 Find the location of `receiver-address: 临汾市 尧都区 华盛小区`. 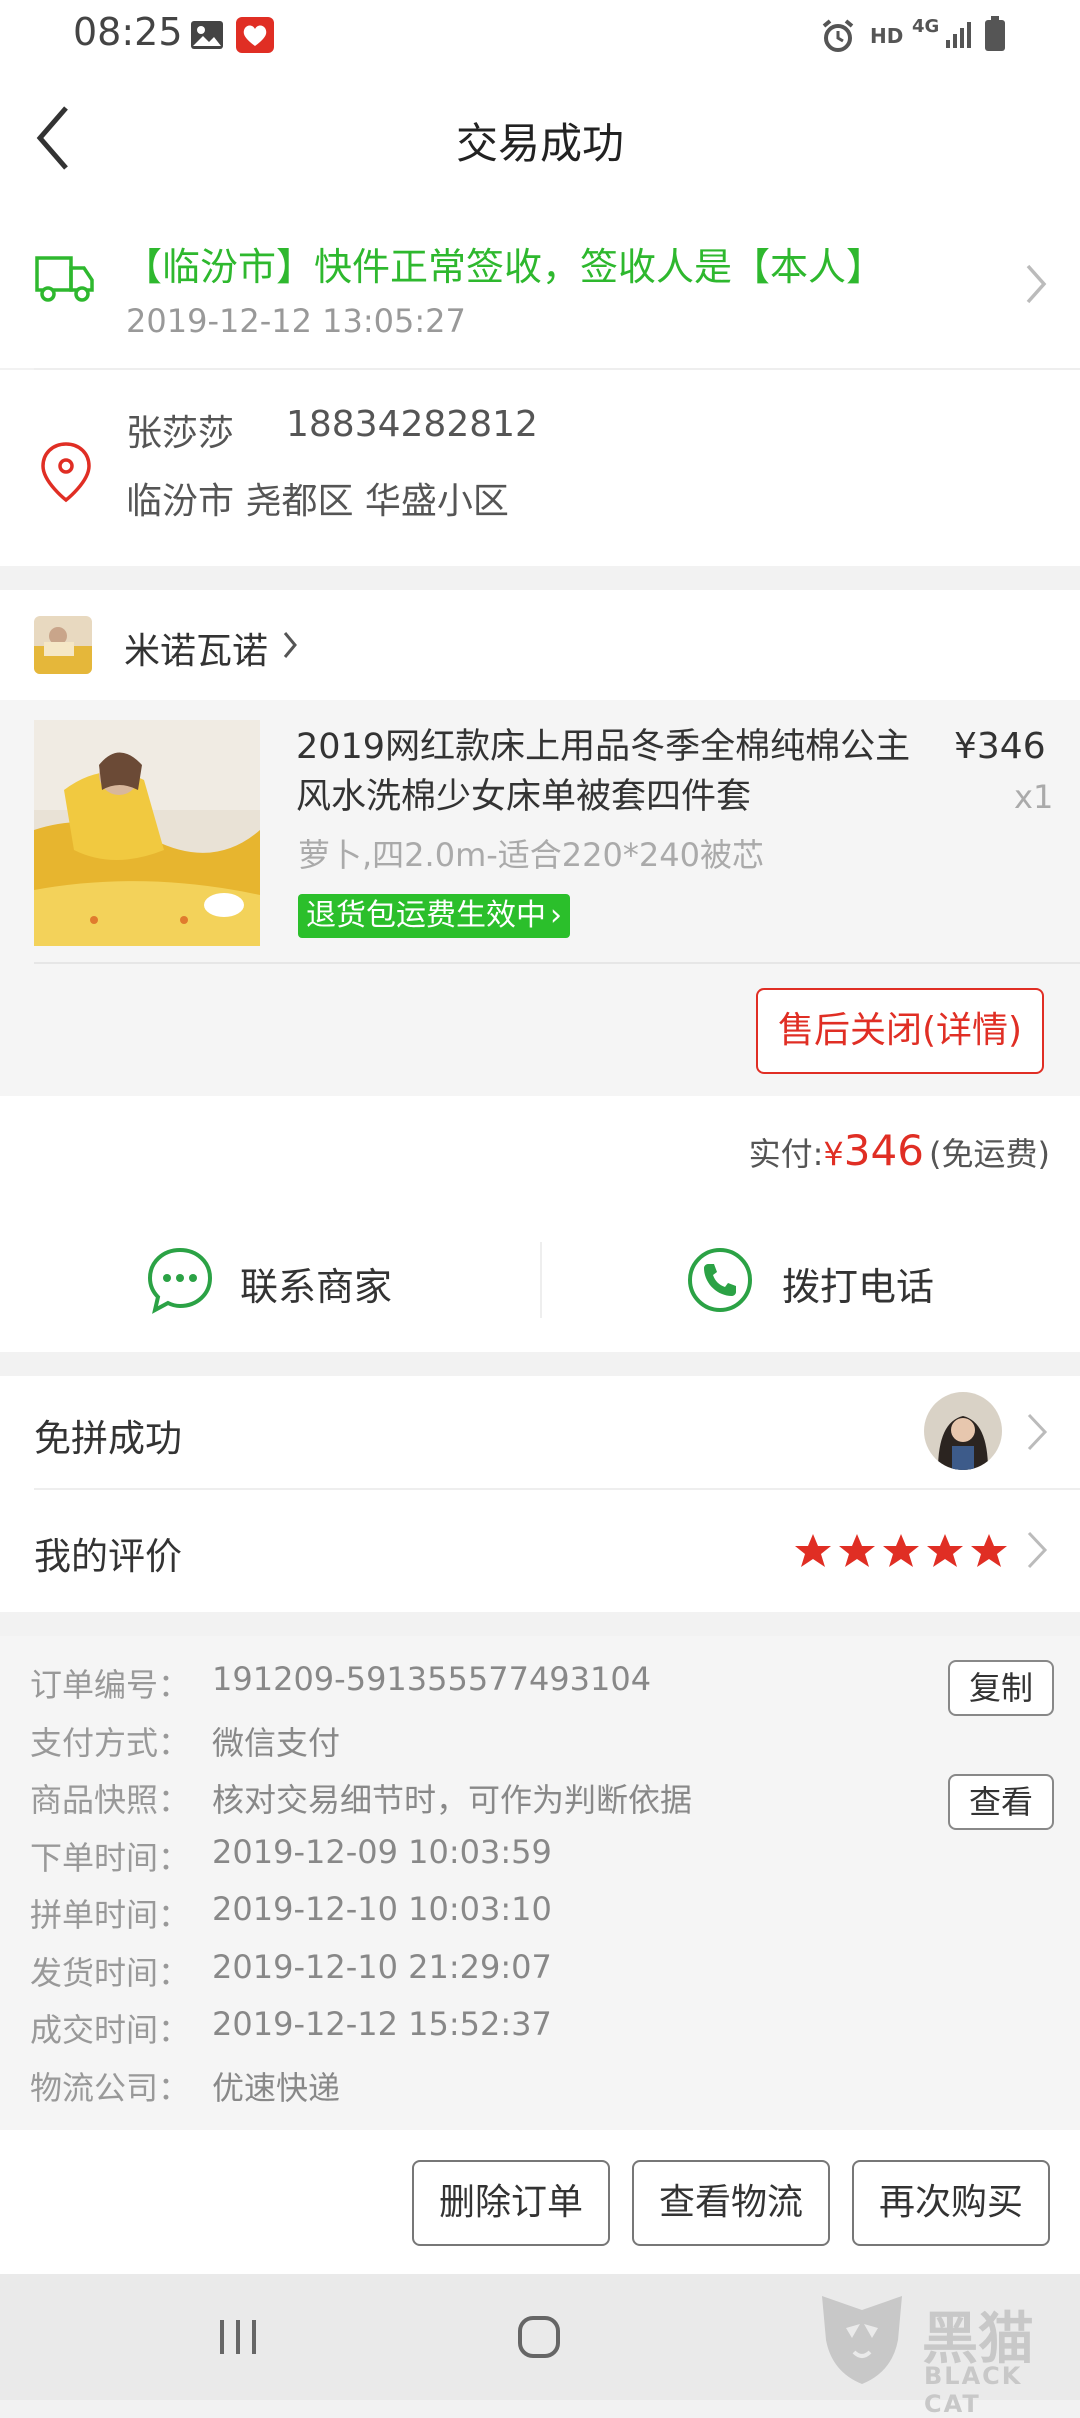

receiver-address: 临汾市 尧都区 华盛小区 is located at coordinates (317, 501).